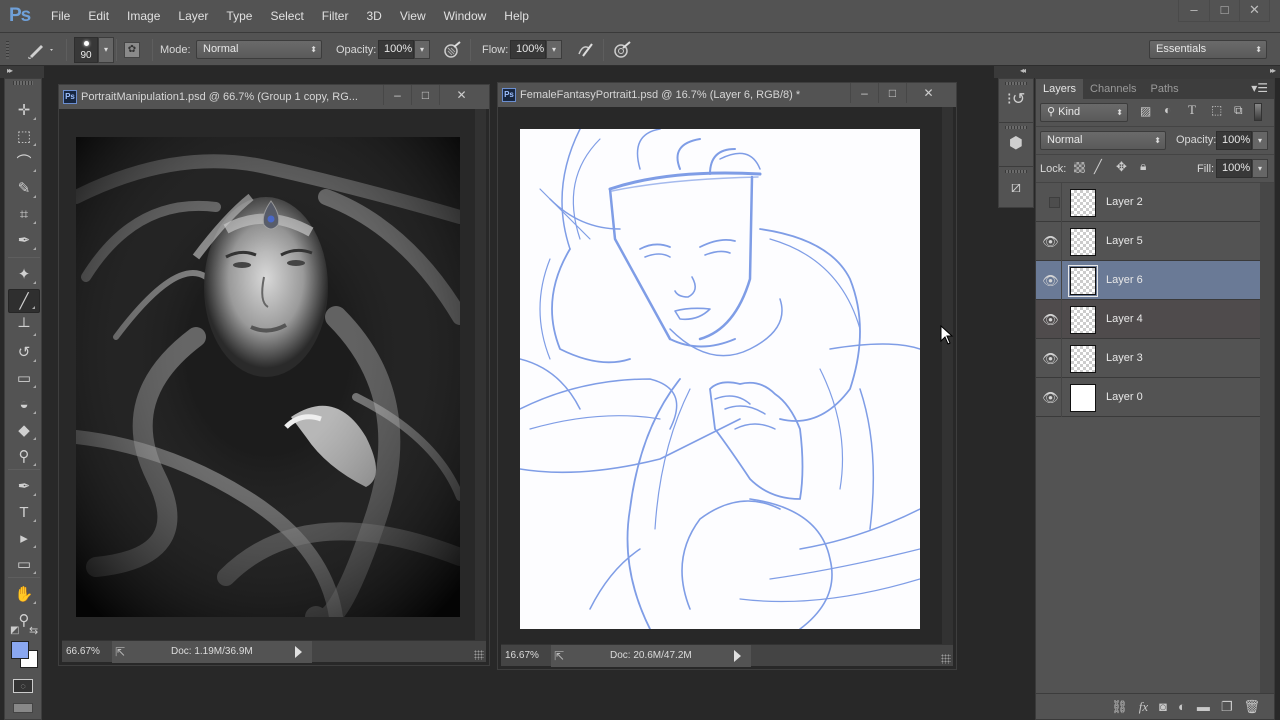 The height and width of the screenshot is (720, 1280). What do you see at coordinates (1051, 202) in the screenshot?
I see `visibility-toggle` at bounding box center [1051, 202].